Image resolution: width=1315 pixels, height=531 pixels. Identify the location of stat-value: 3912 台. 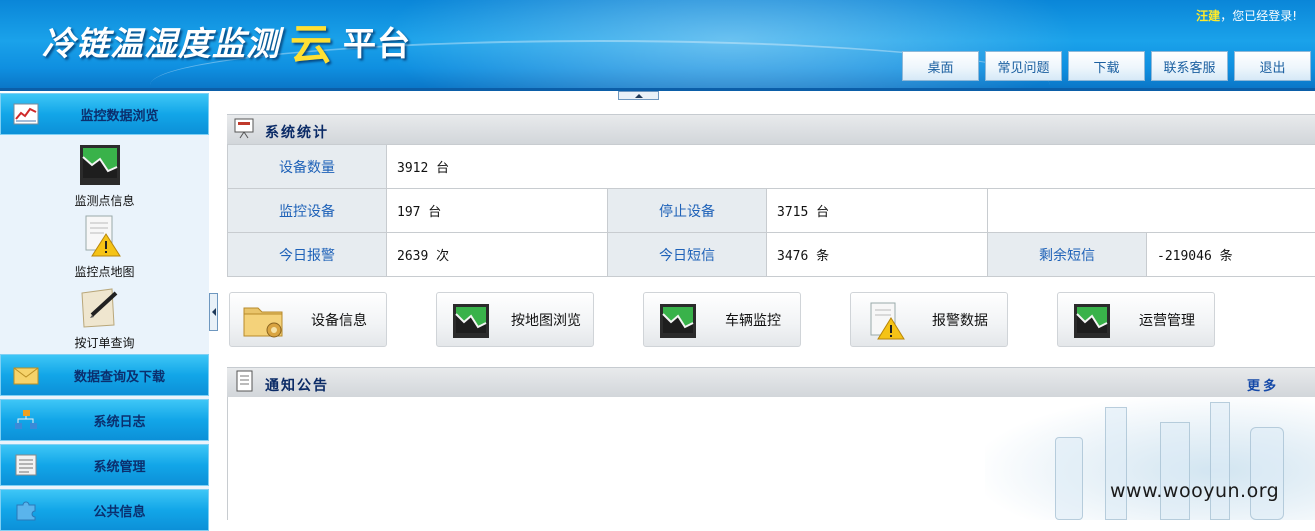
(851, 167).